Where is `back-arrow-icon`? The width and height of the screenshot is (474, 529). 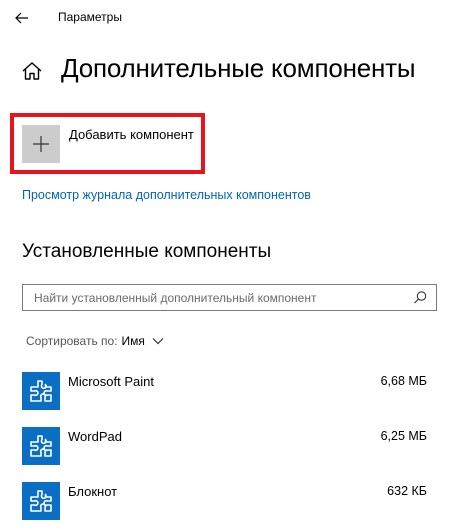 back-arrow-icon is located at coordinates (21, 18).